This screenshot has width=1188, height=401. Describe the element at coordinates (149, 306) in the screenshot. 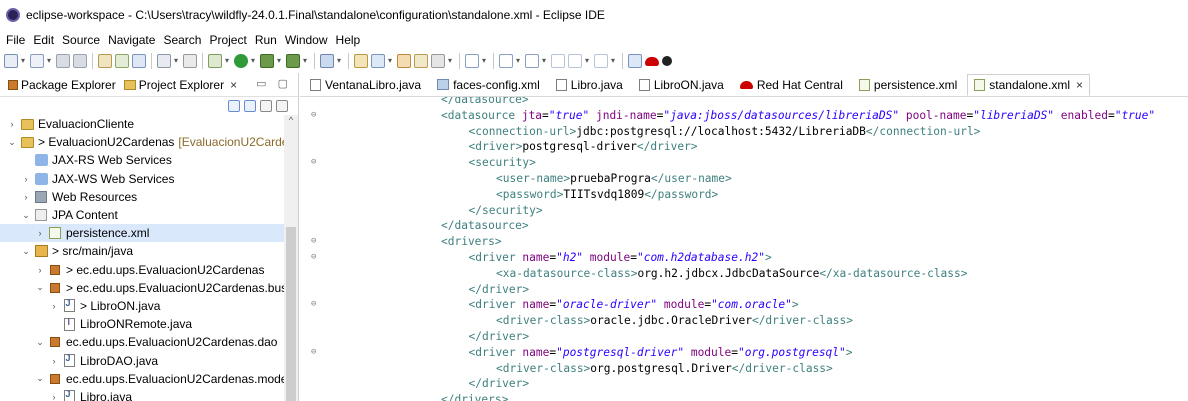

I see `tree-item: › > LibroON.java` at that location.